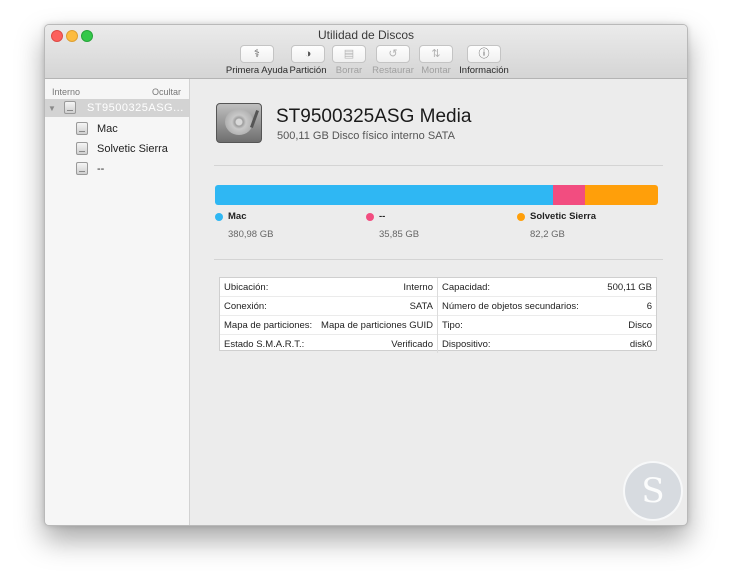 The height and width of the screenshot is (587, 730). What do you see at coordinates (466, 344) in the screenshot?
I see `info-key: Dispositivo:` at bounding box center [466, 344].